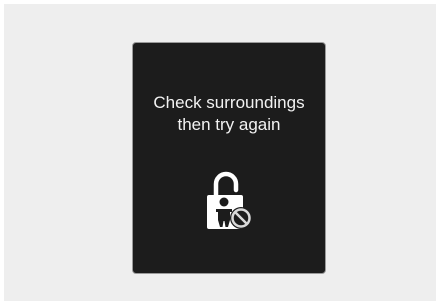 Image resolution: width=440 pixels, height=305 pixels. Describe the element at coordinates (230, 204) in the screenshot. I see `child-lock-icon` at that location.